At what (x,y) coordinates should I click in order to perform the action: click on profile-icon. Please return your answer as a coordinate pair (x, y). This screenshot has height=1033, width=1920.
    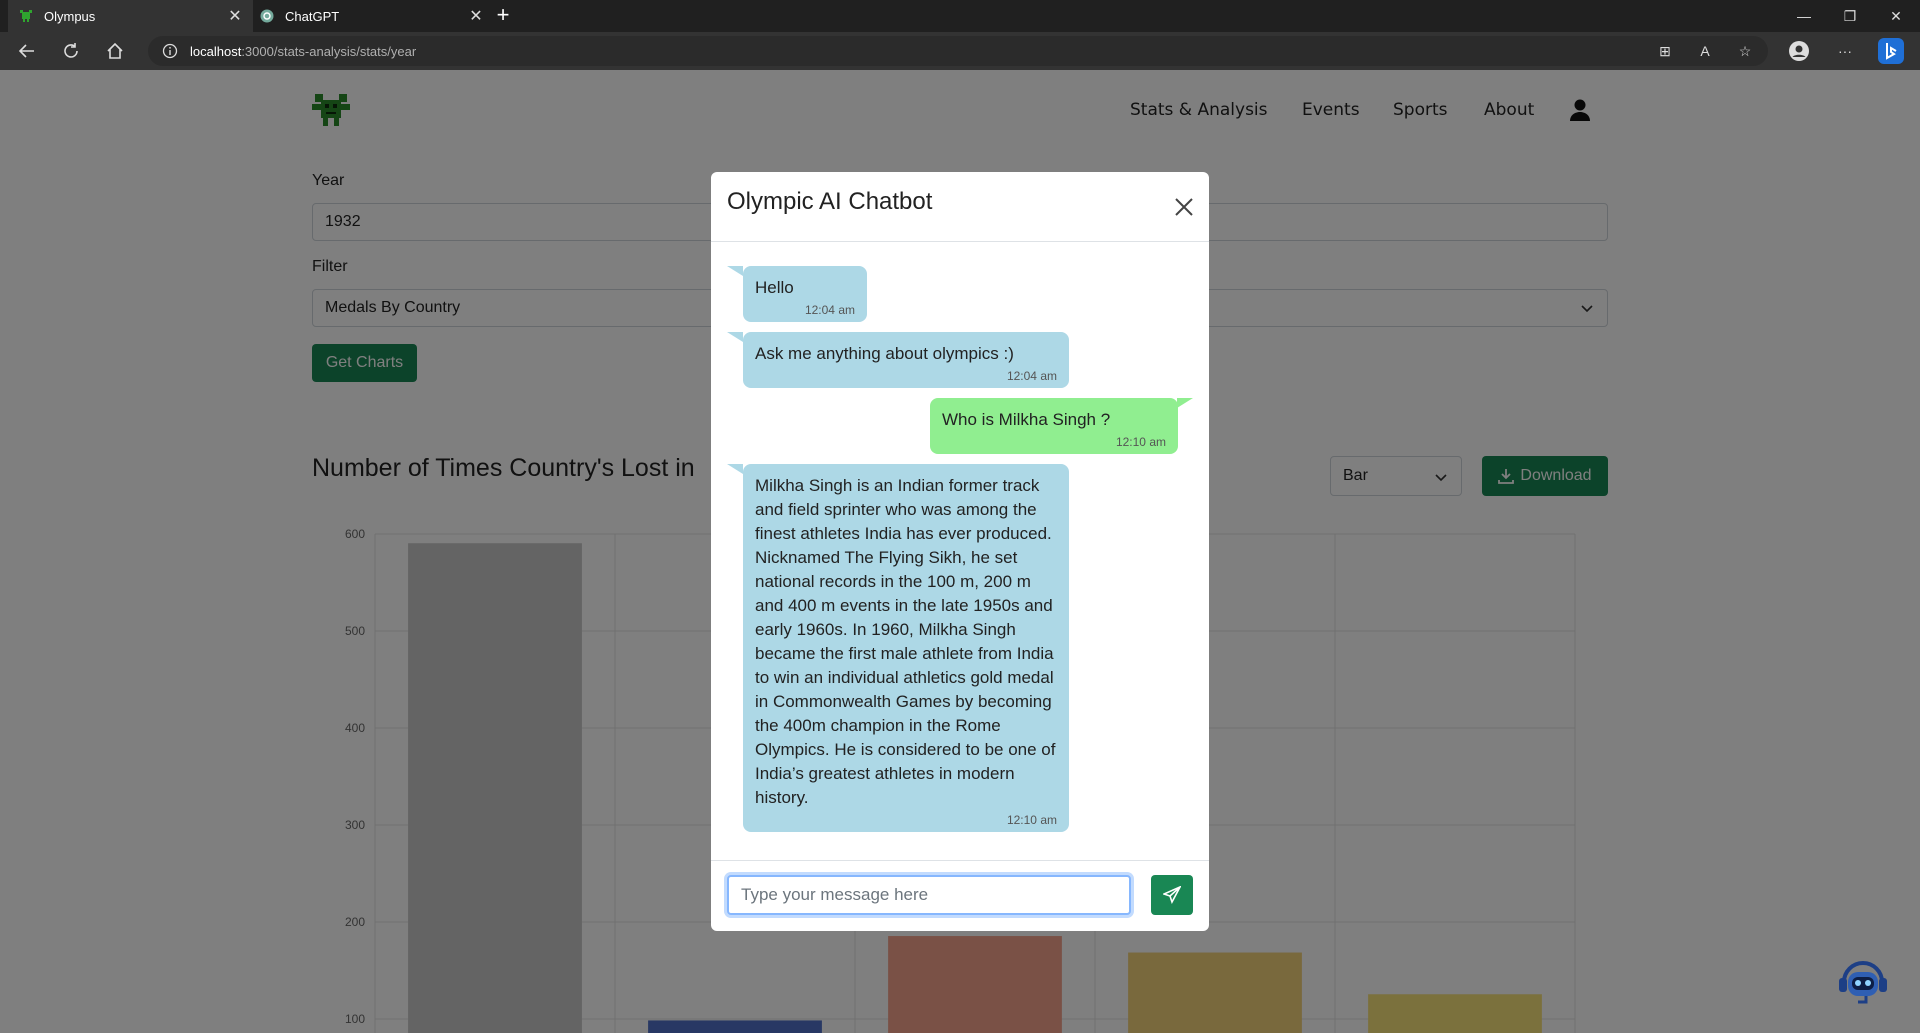
    Looking at the image, I should click on (1799, 51).